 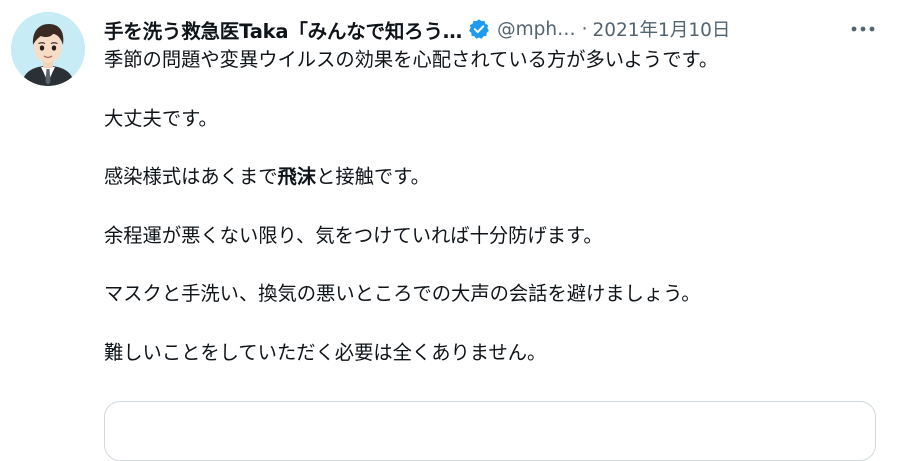 I want to click on verified-badge-icon, so click(x=479, y=29).